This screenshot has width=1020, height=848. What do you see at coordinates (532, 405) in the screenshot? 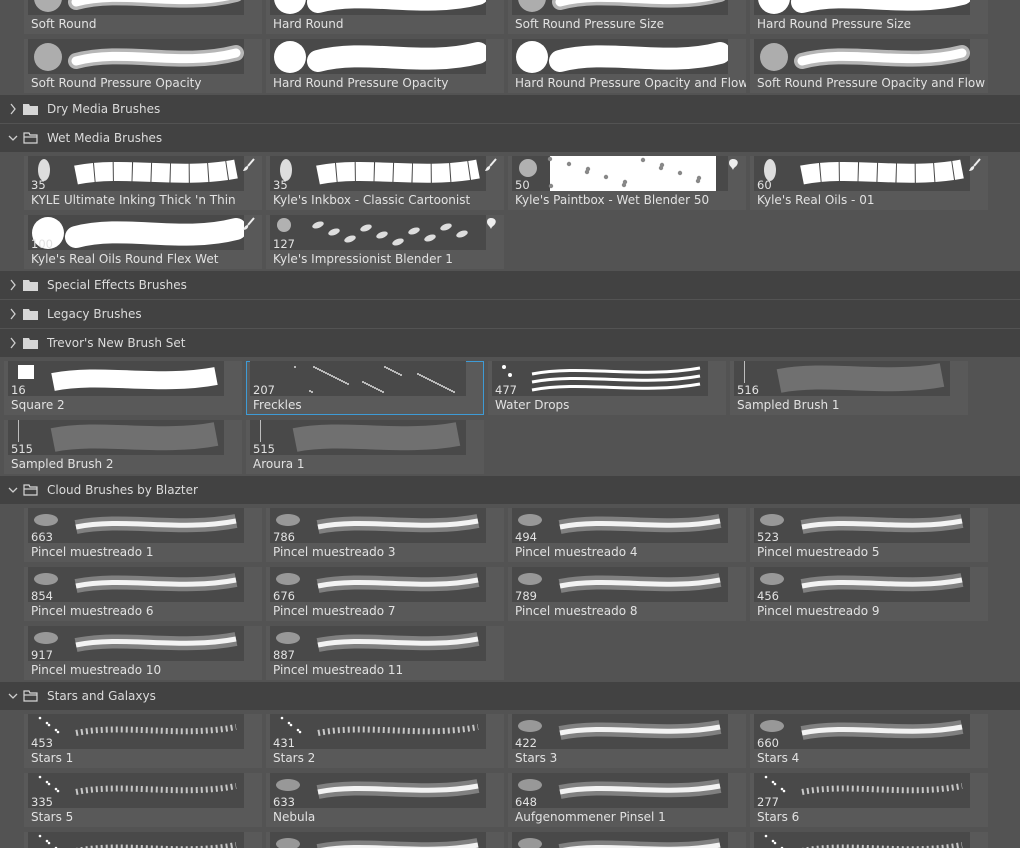
I see `brush-name-label: Water Drops` at bounding box center [532, 405].